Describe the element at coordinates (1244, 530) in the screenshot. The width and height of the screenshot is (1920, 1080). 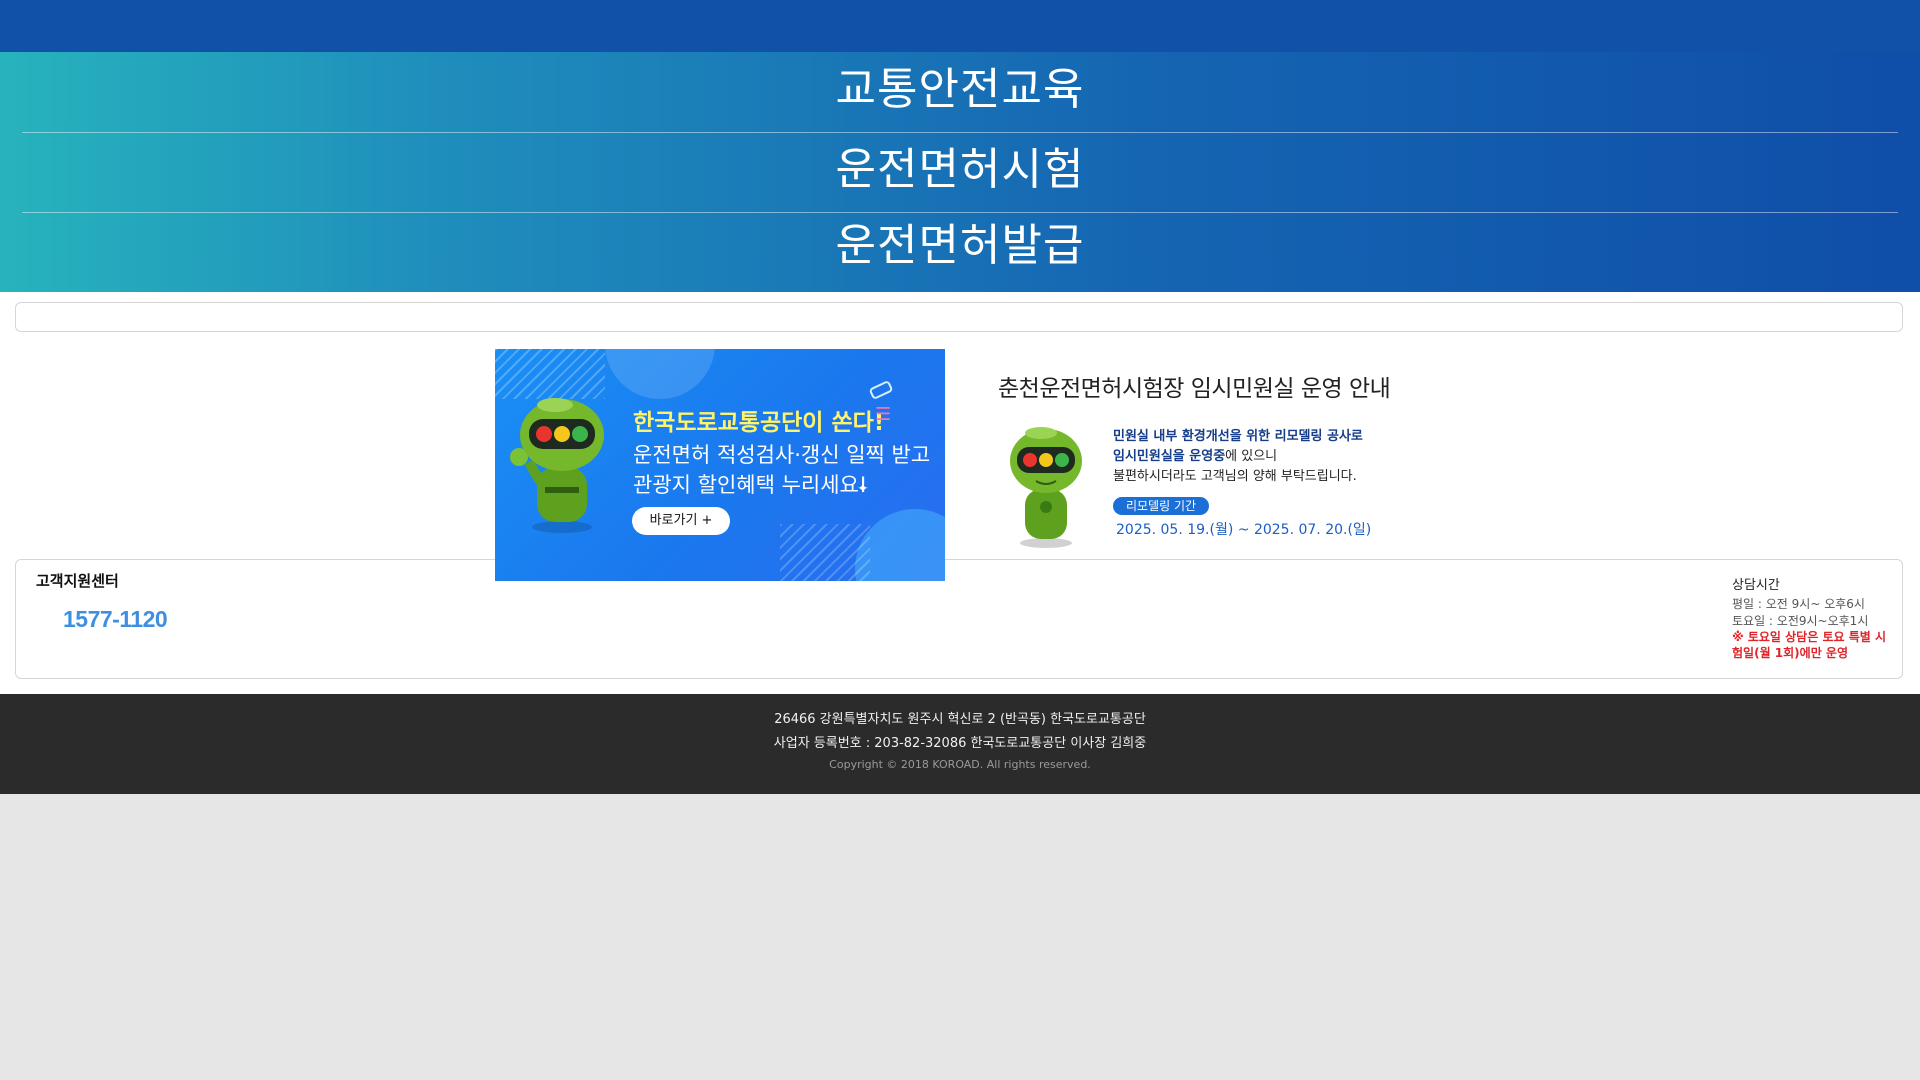
I see `remodeling-dates: 2025. 05. 19.(월) ~ 2025. 07. 20.(일)` at that location.